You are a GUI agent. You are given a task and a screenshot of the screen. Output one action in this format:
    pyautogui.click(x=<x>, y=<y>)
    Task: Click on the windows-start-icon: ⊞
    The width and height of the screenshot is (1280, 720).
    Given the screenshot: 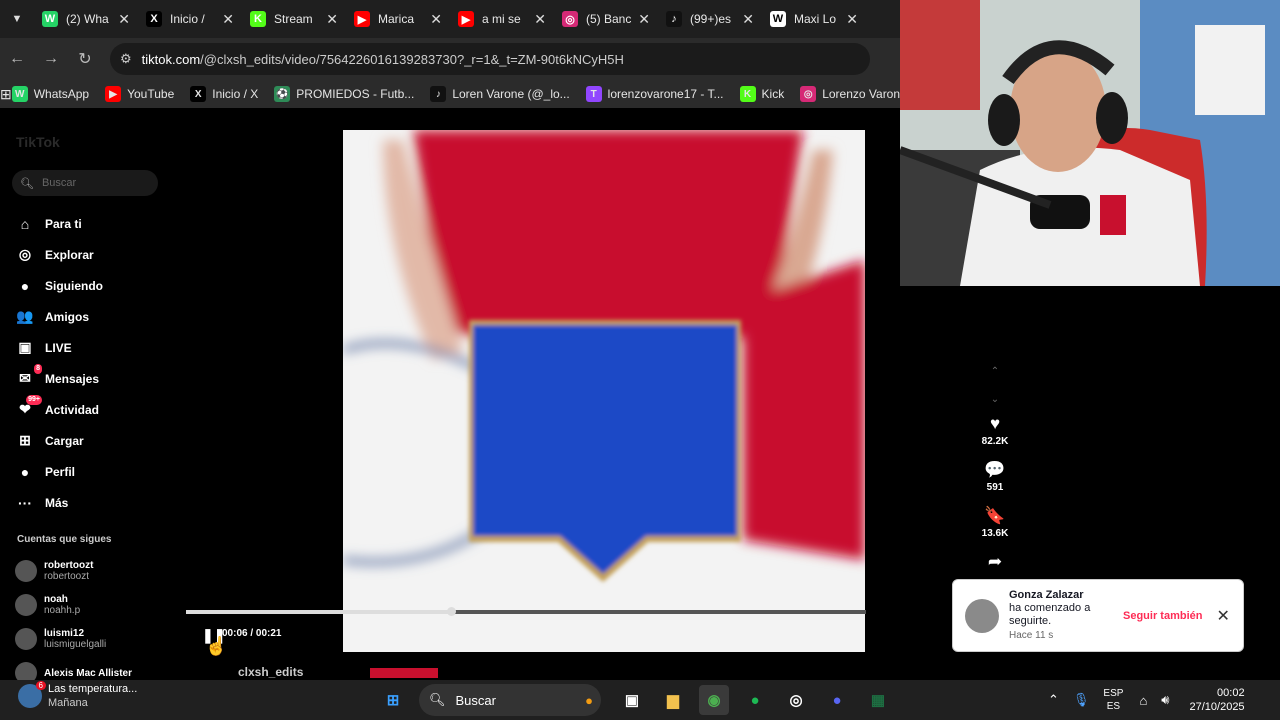 What is the action you would take?
    pyautogui.click(x=393, y=700)
    